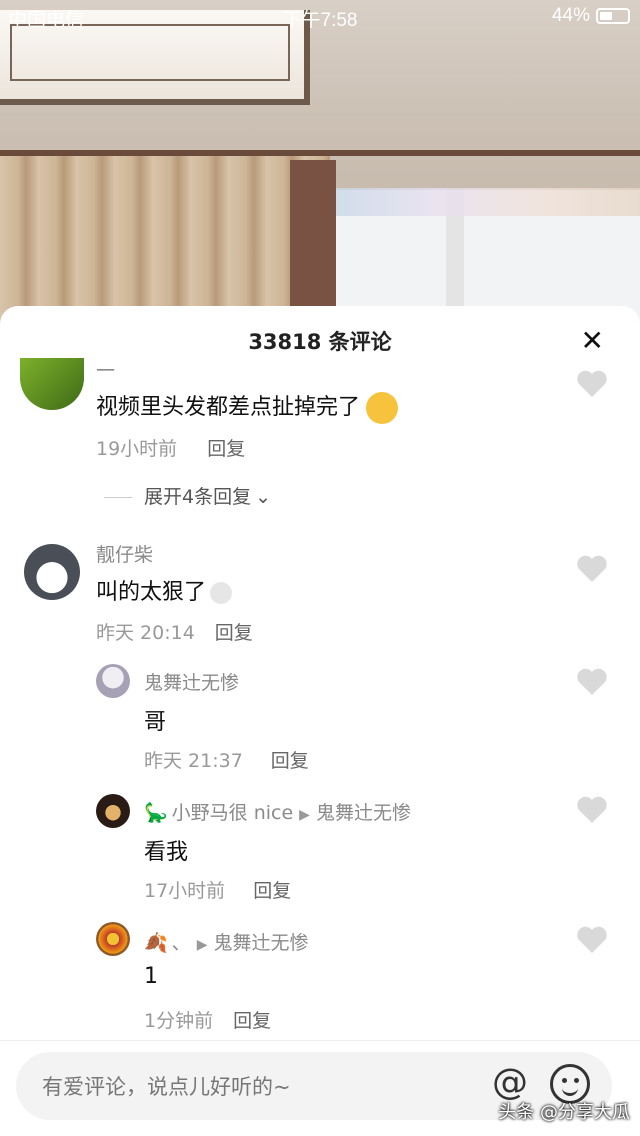 This screenshot has width=640, height=1136. Describe the element at coordinates (165, 243) in the screenshot. I see `curtain` at that location.